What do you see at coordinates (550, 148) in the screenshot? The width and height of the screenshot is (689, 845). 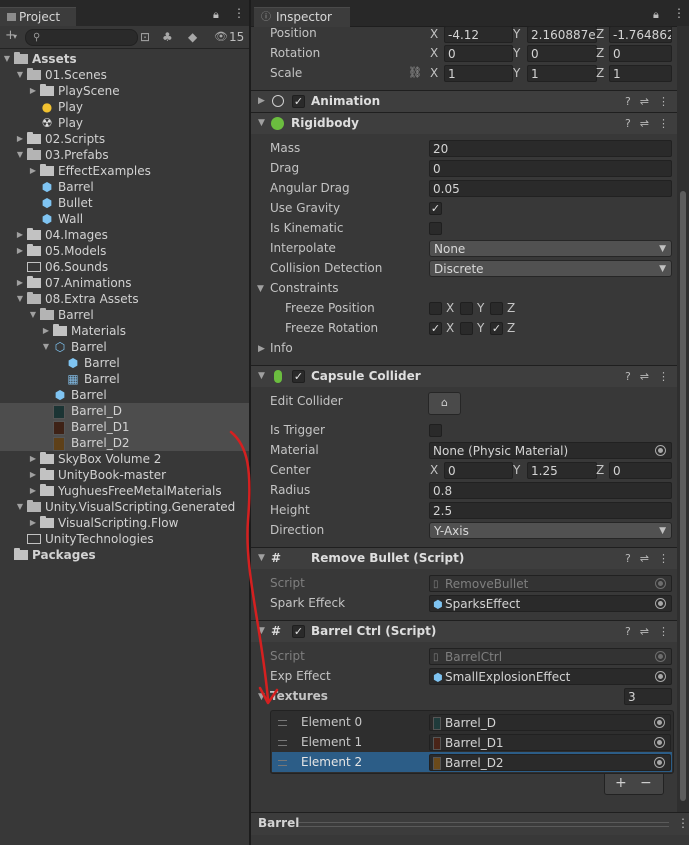 I see `mass-field: 20` at bounding box center [550, 148].